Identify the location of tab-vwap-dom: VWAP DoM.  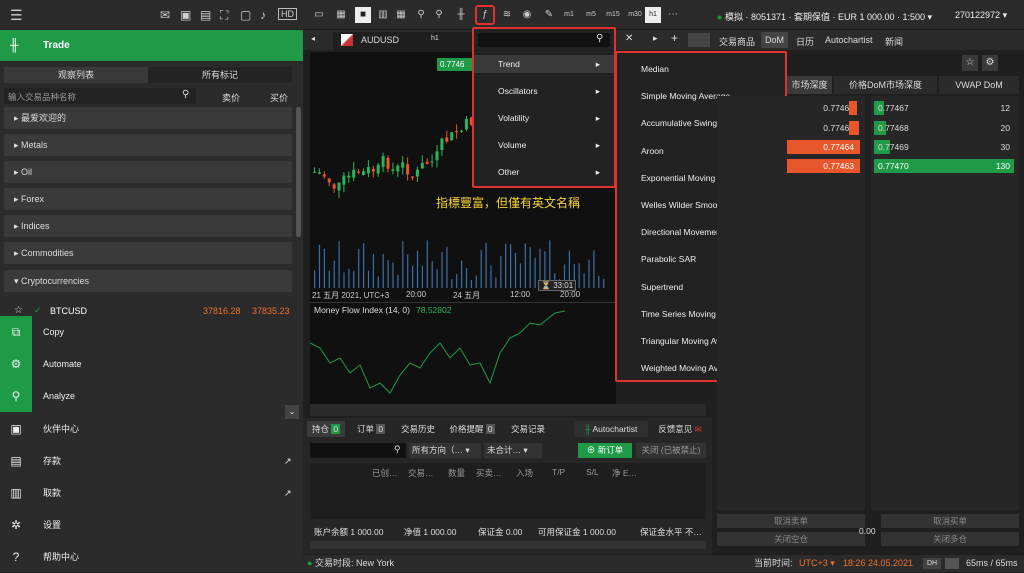
(979, 85).